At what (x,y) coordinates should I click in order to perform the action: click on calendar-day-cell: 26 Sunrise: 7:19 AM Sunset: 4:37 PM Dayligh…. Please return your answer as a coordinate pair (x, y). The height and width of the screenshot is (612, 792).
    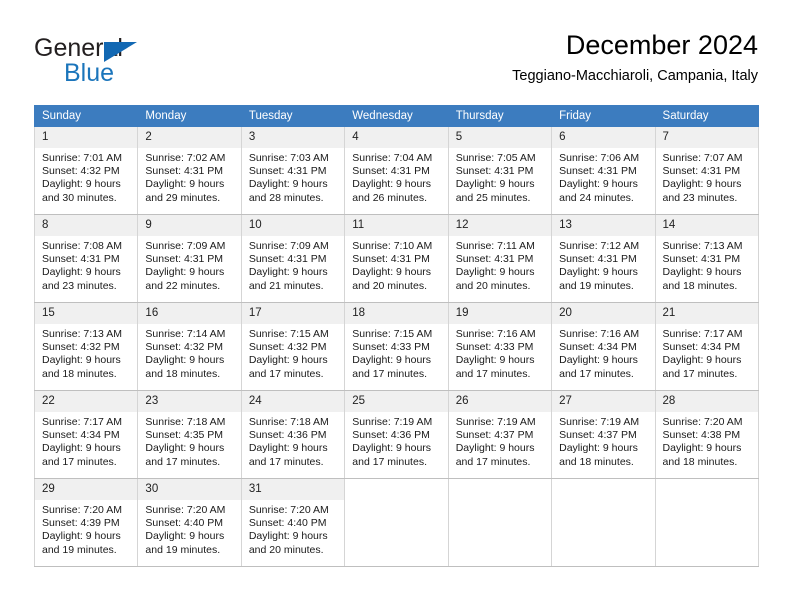
    Looking at the image, I should click on (500, 434).